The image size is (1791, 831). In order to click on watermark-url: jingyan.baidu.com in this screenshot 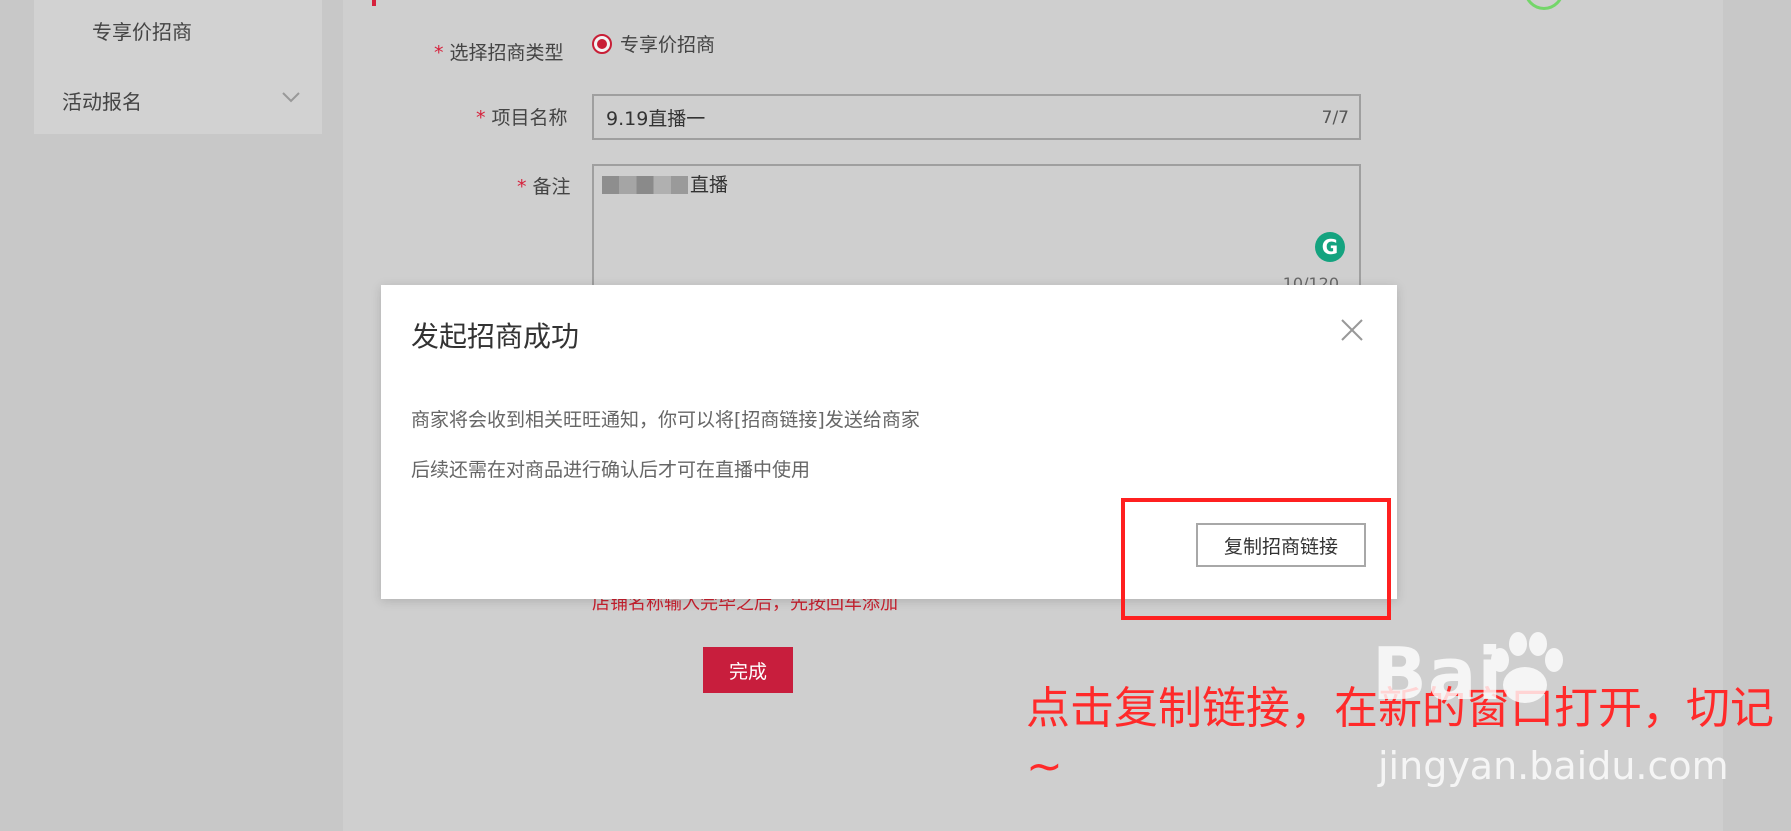, I will do `click(1553, 766)`.